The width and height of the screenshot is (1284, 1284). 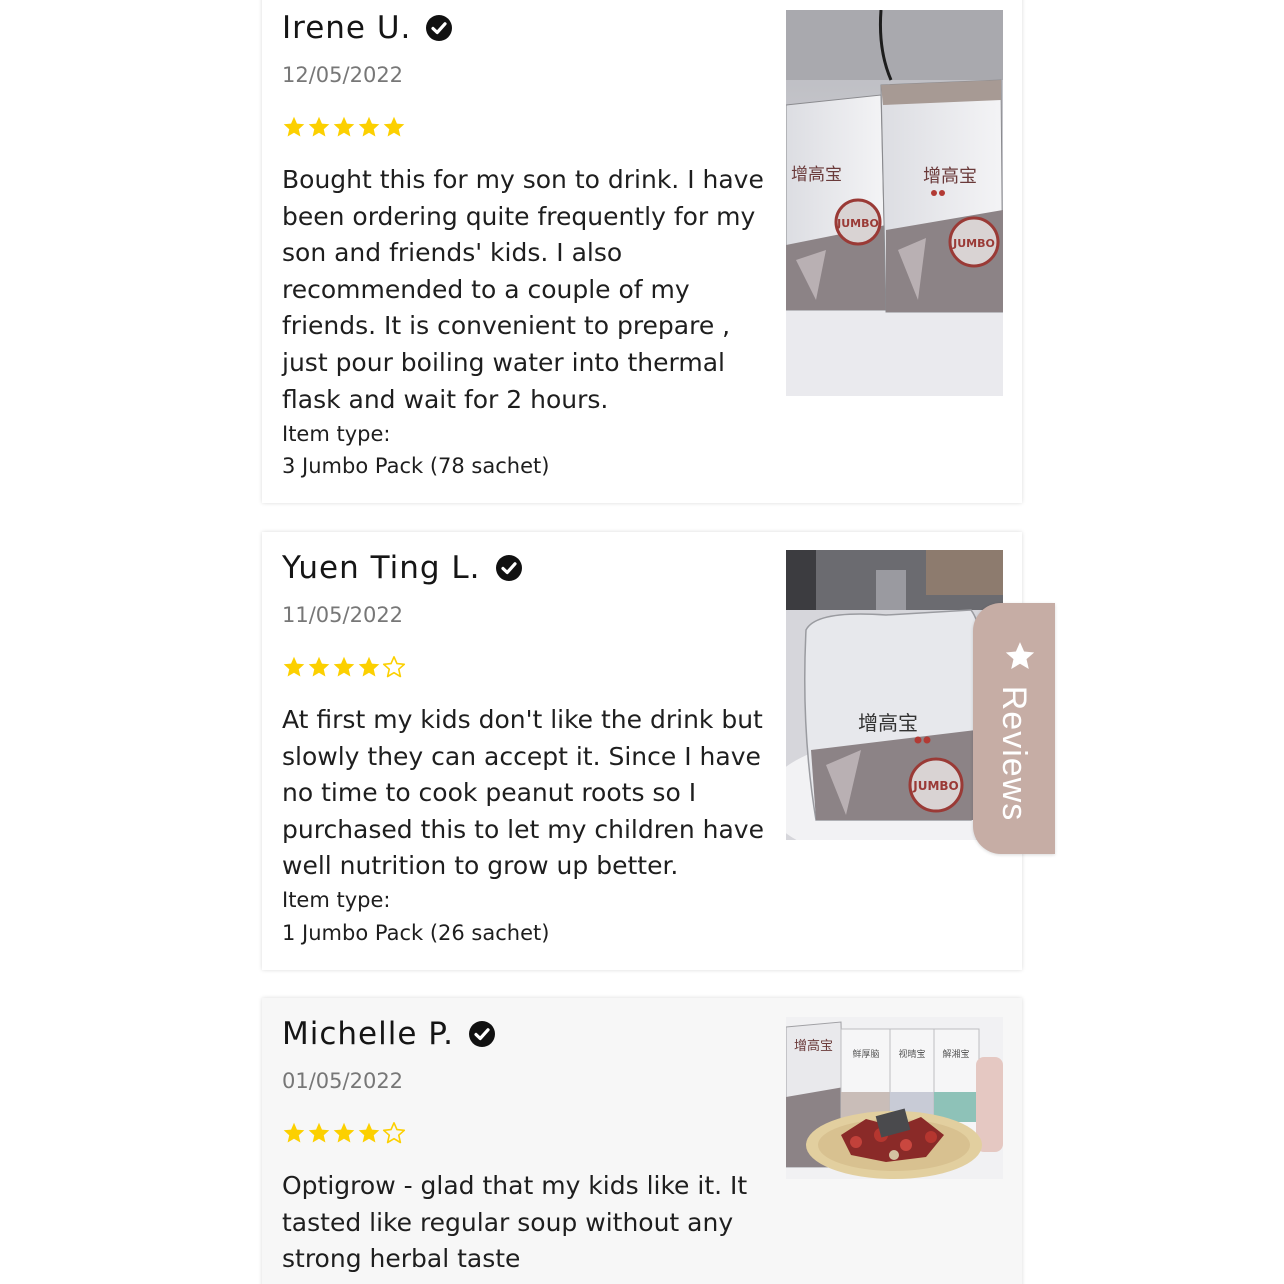 I want to click on review-date: 11/05/2022, so click(x=343, y=615).